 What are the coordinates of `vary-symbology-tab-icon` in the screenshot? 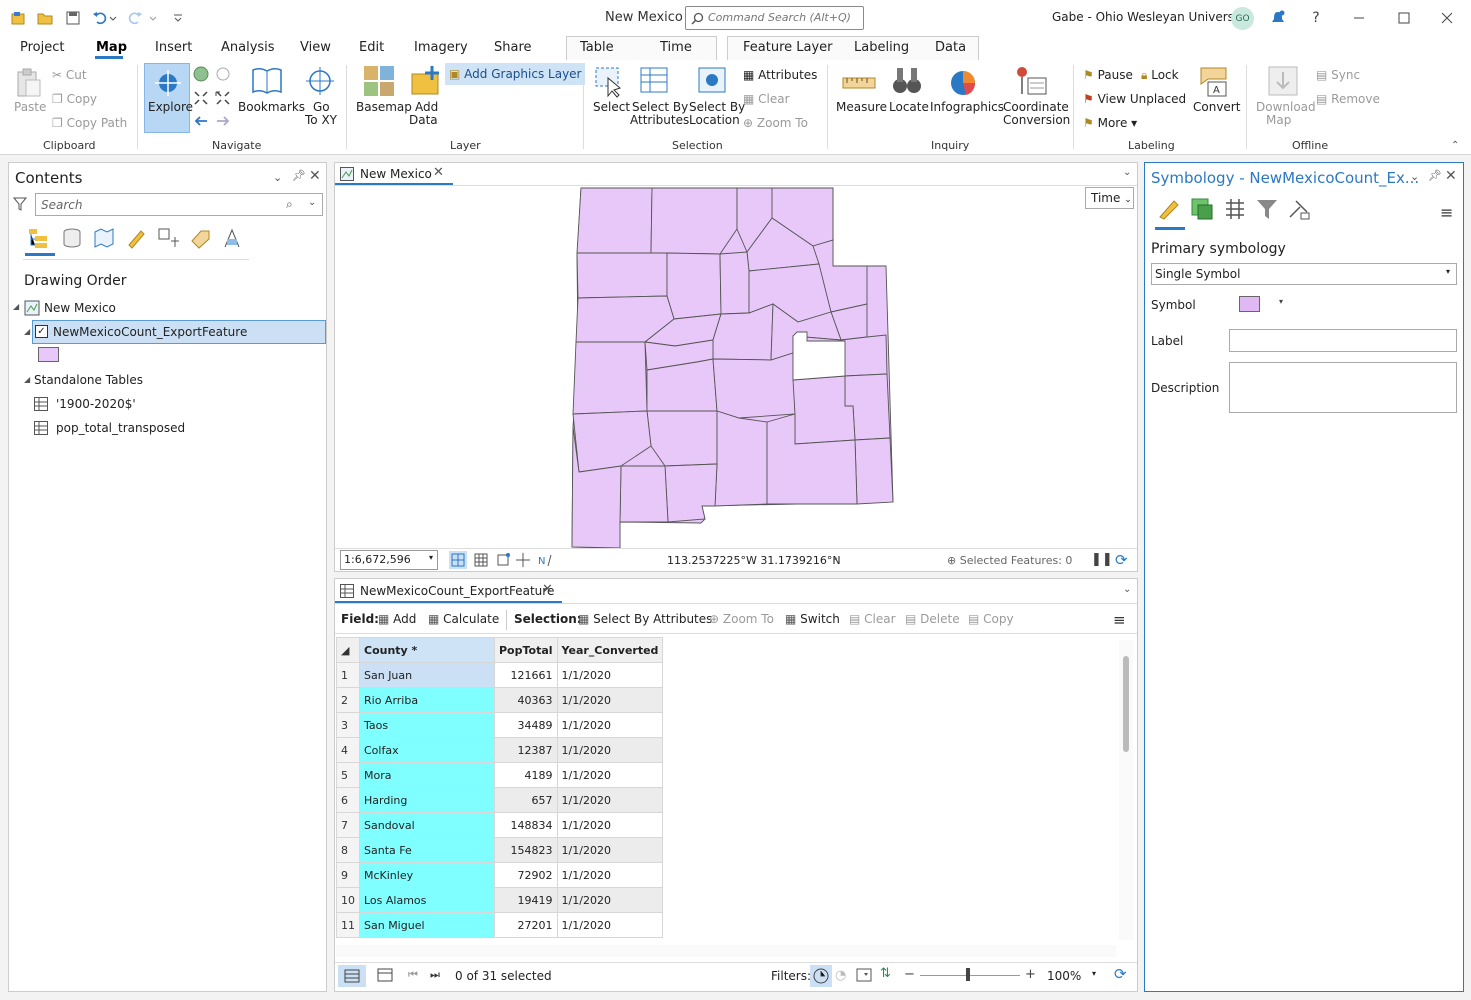 It's located at (1202, 209).